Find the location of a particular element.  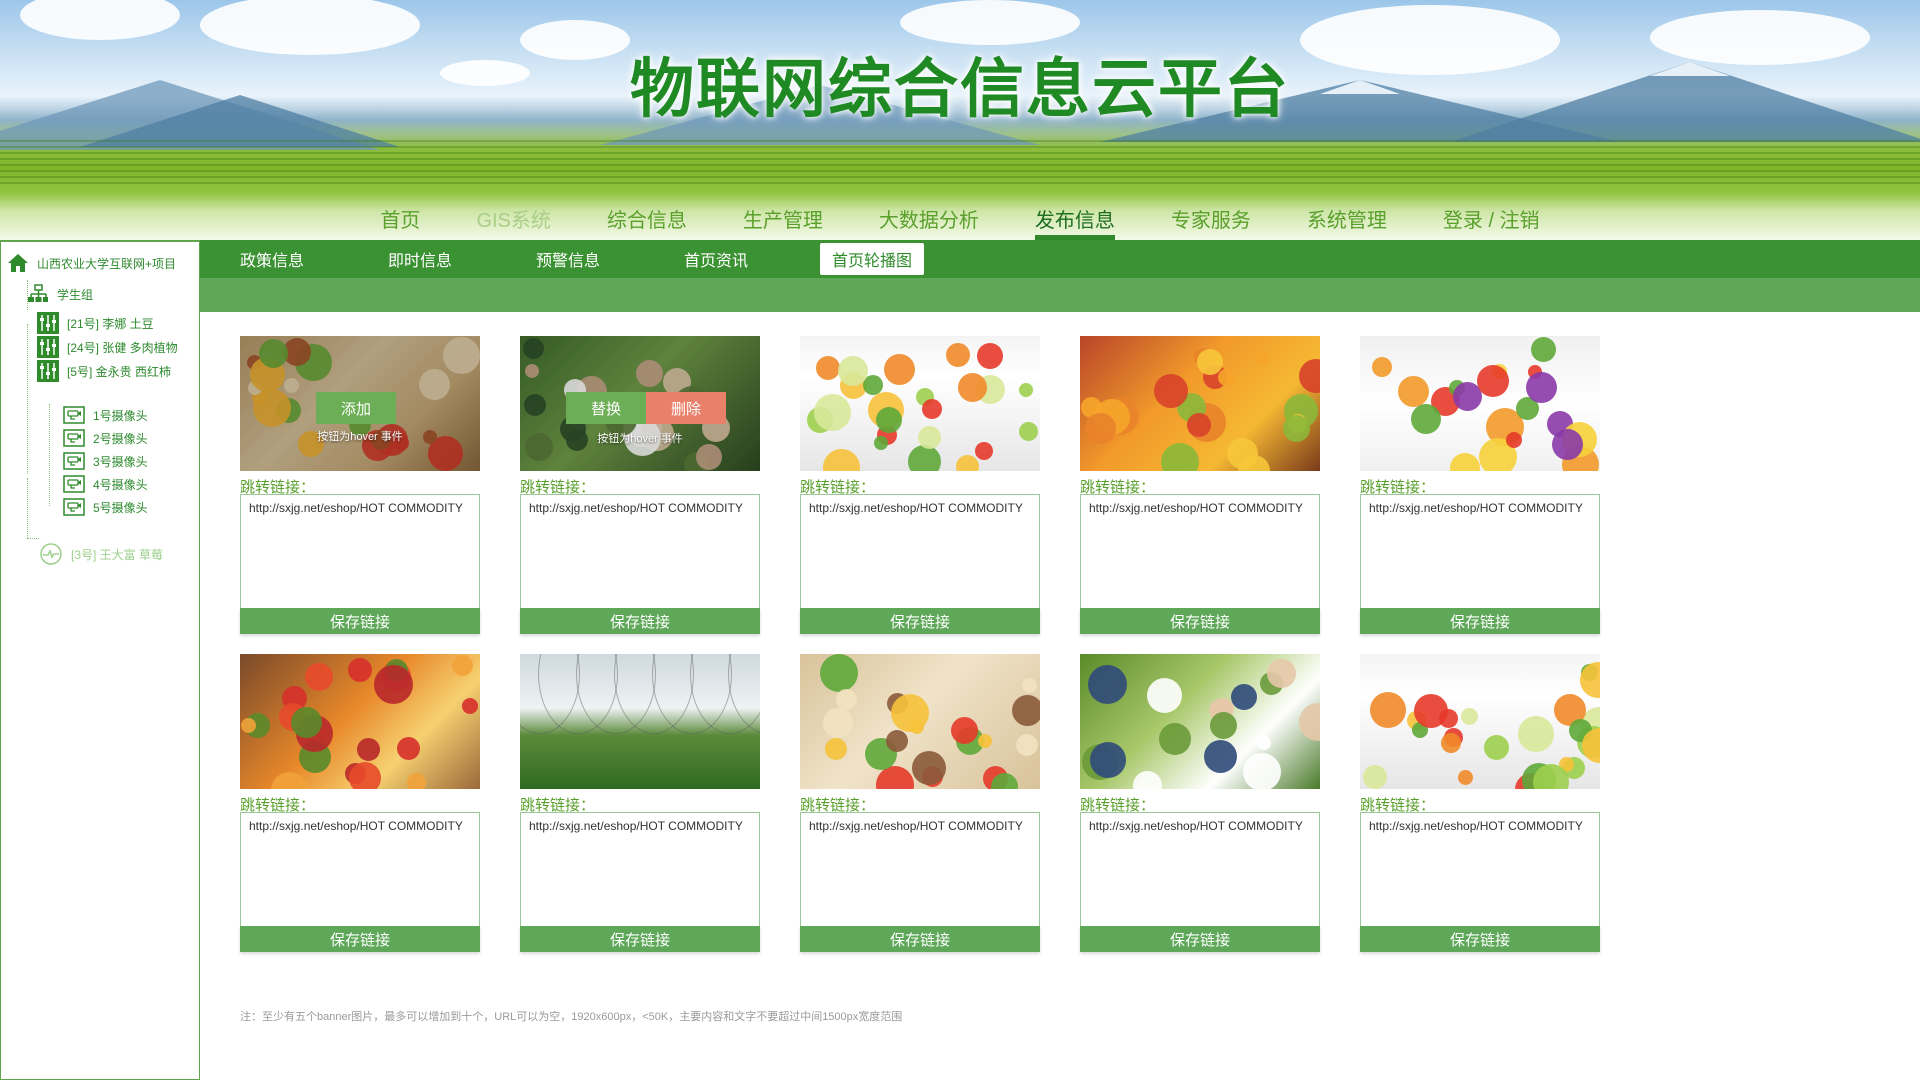

tree-camera: 3号摄像头 is located at coordinates (105, 461).